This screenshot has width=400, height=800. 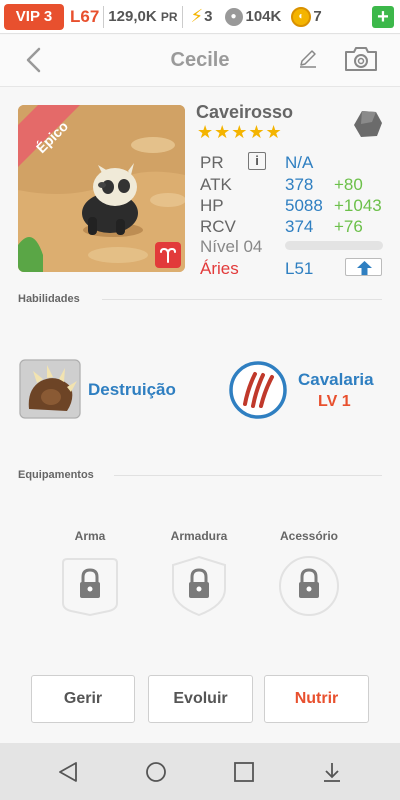 What do you see at coordinates (56, 475) in the screenshot?
I see `equipment-section-title: Equipamentos` at bounding box center [56, 475].